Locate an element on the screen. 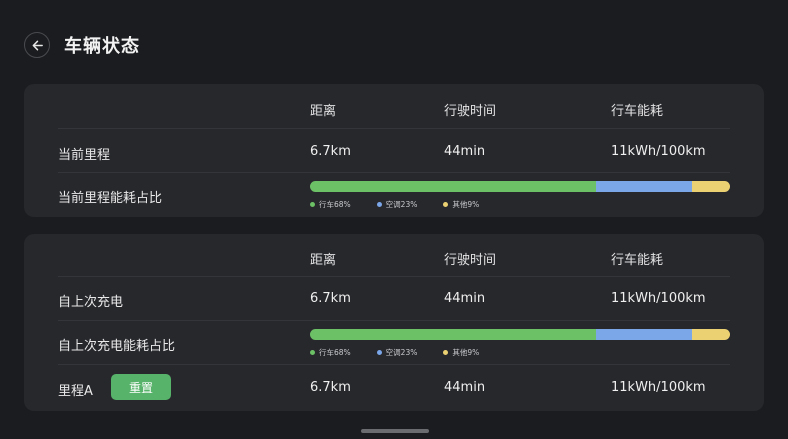 The image size is (788, 439). header: 车辆状态 is located at coordinates (82, 45).